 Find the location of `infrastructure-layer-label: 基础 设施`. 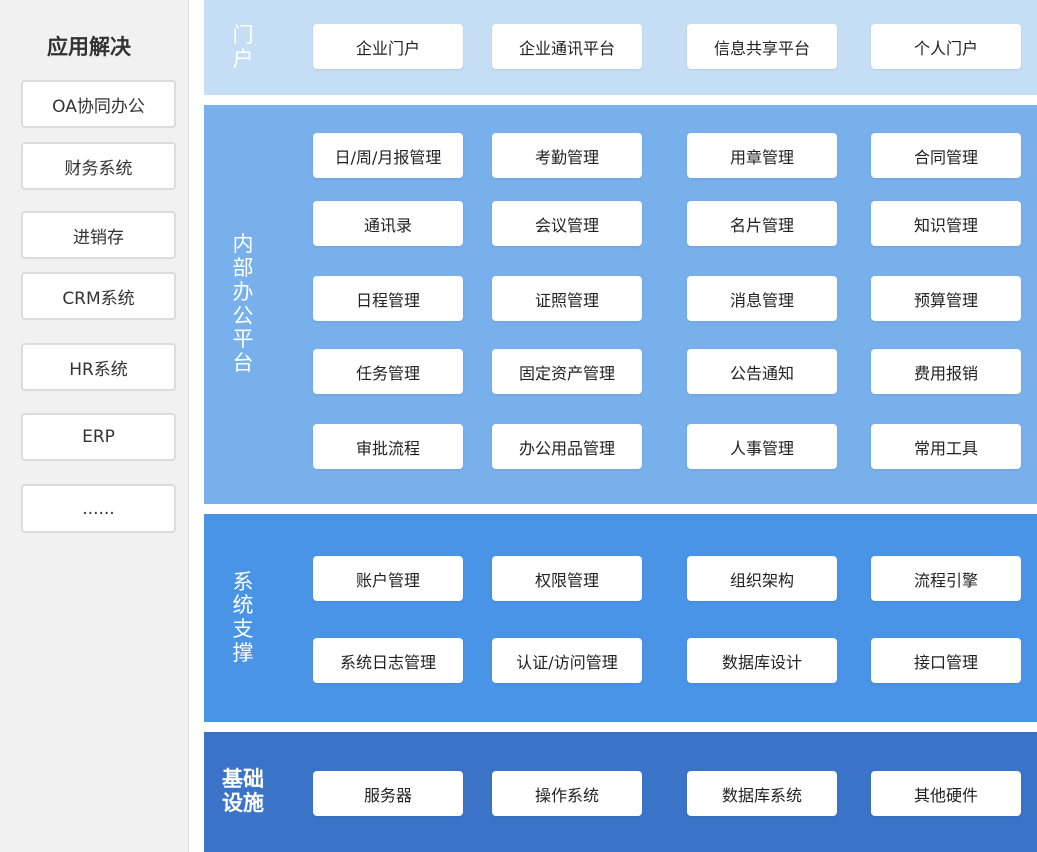

infrastructure-layer-label: 基础 设施 is located at coordinates (243, 792).